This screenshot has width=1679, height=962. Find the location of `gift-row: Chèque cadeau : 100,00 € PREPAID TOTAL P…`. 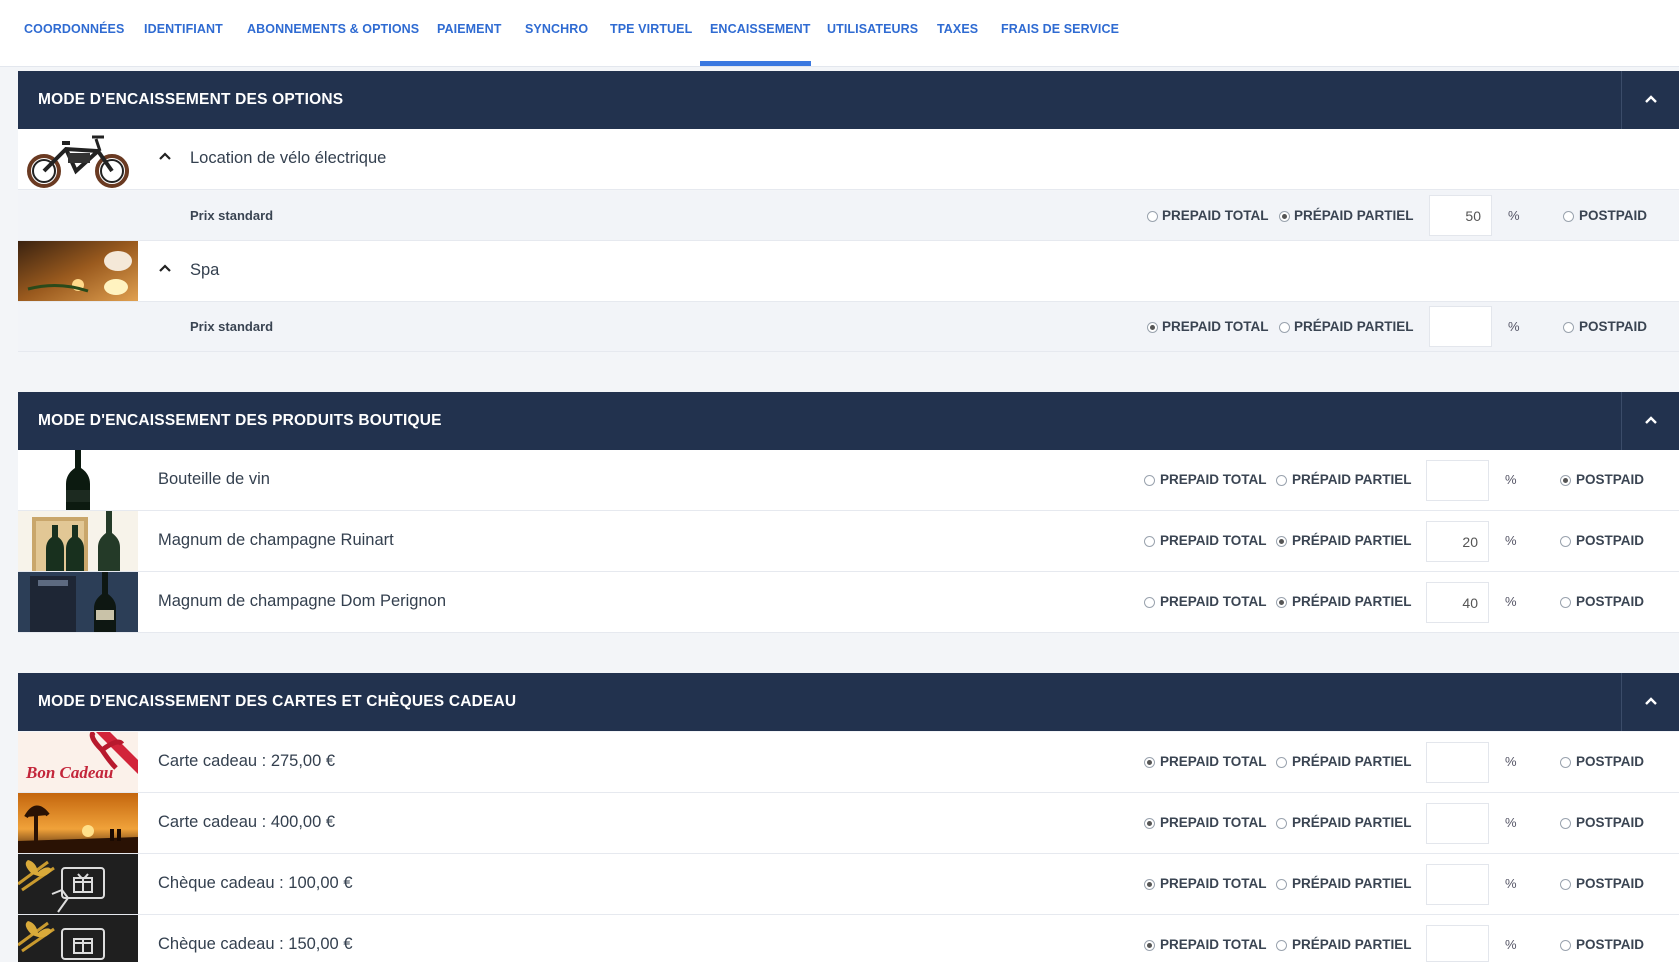

gift-row: Chèque cadeau : 100,00 € PREPAID TOTAL P… is located at coordinates (848, 884).